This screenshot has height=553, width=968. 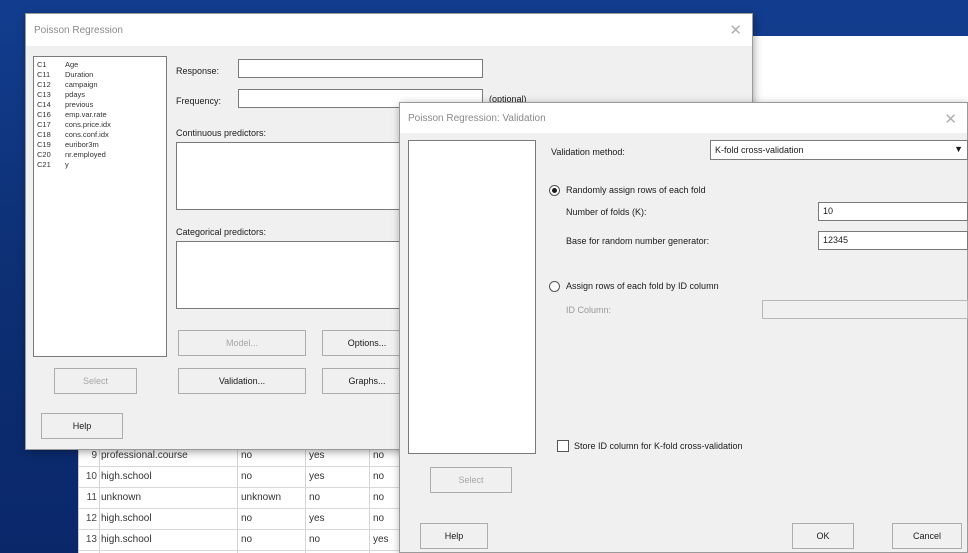 I want to click on dialog-title: Poisson Regression, so click(x=78, y=30).